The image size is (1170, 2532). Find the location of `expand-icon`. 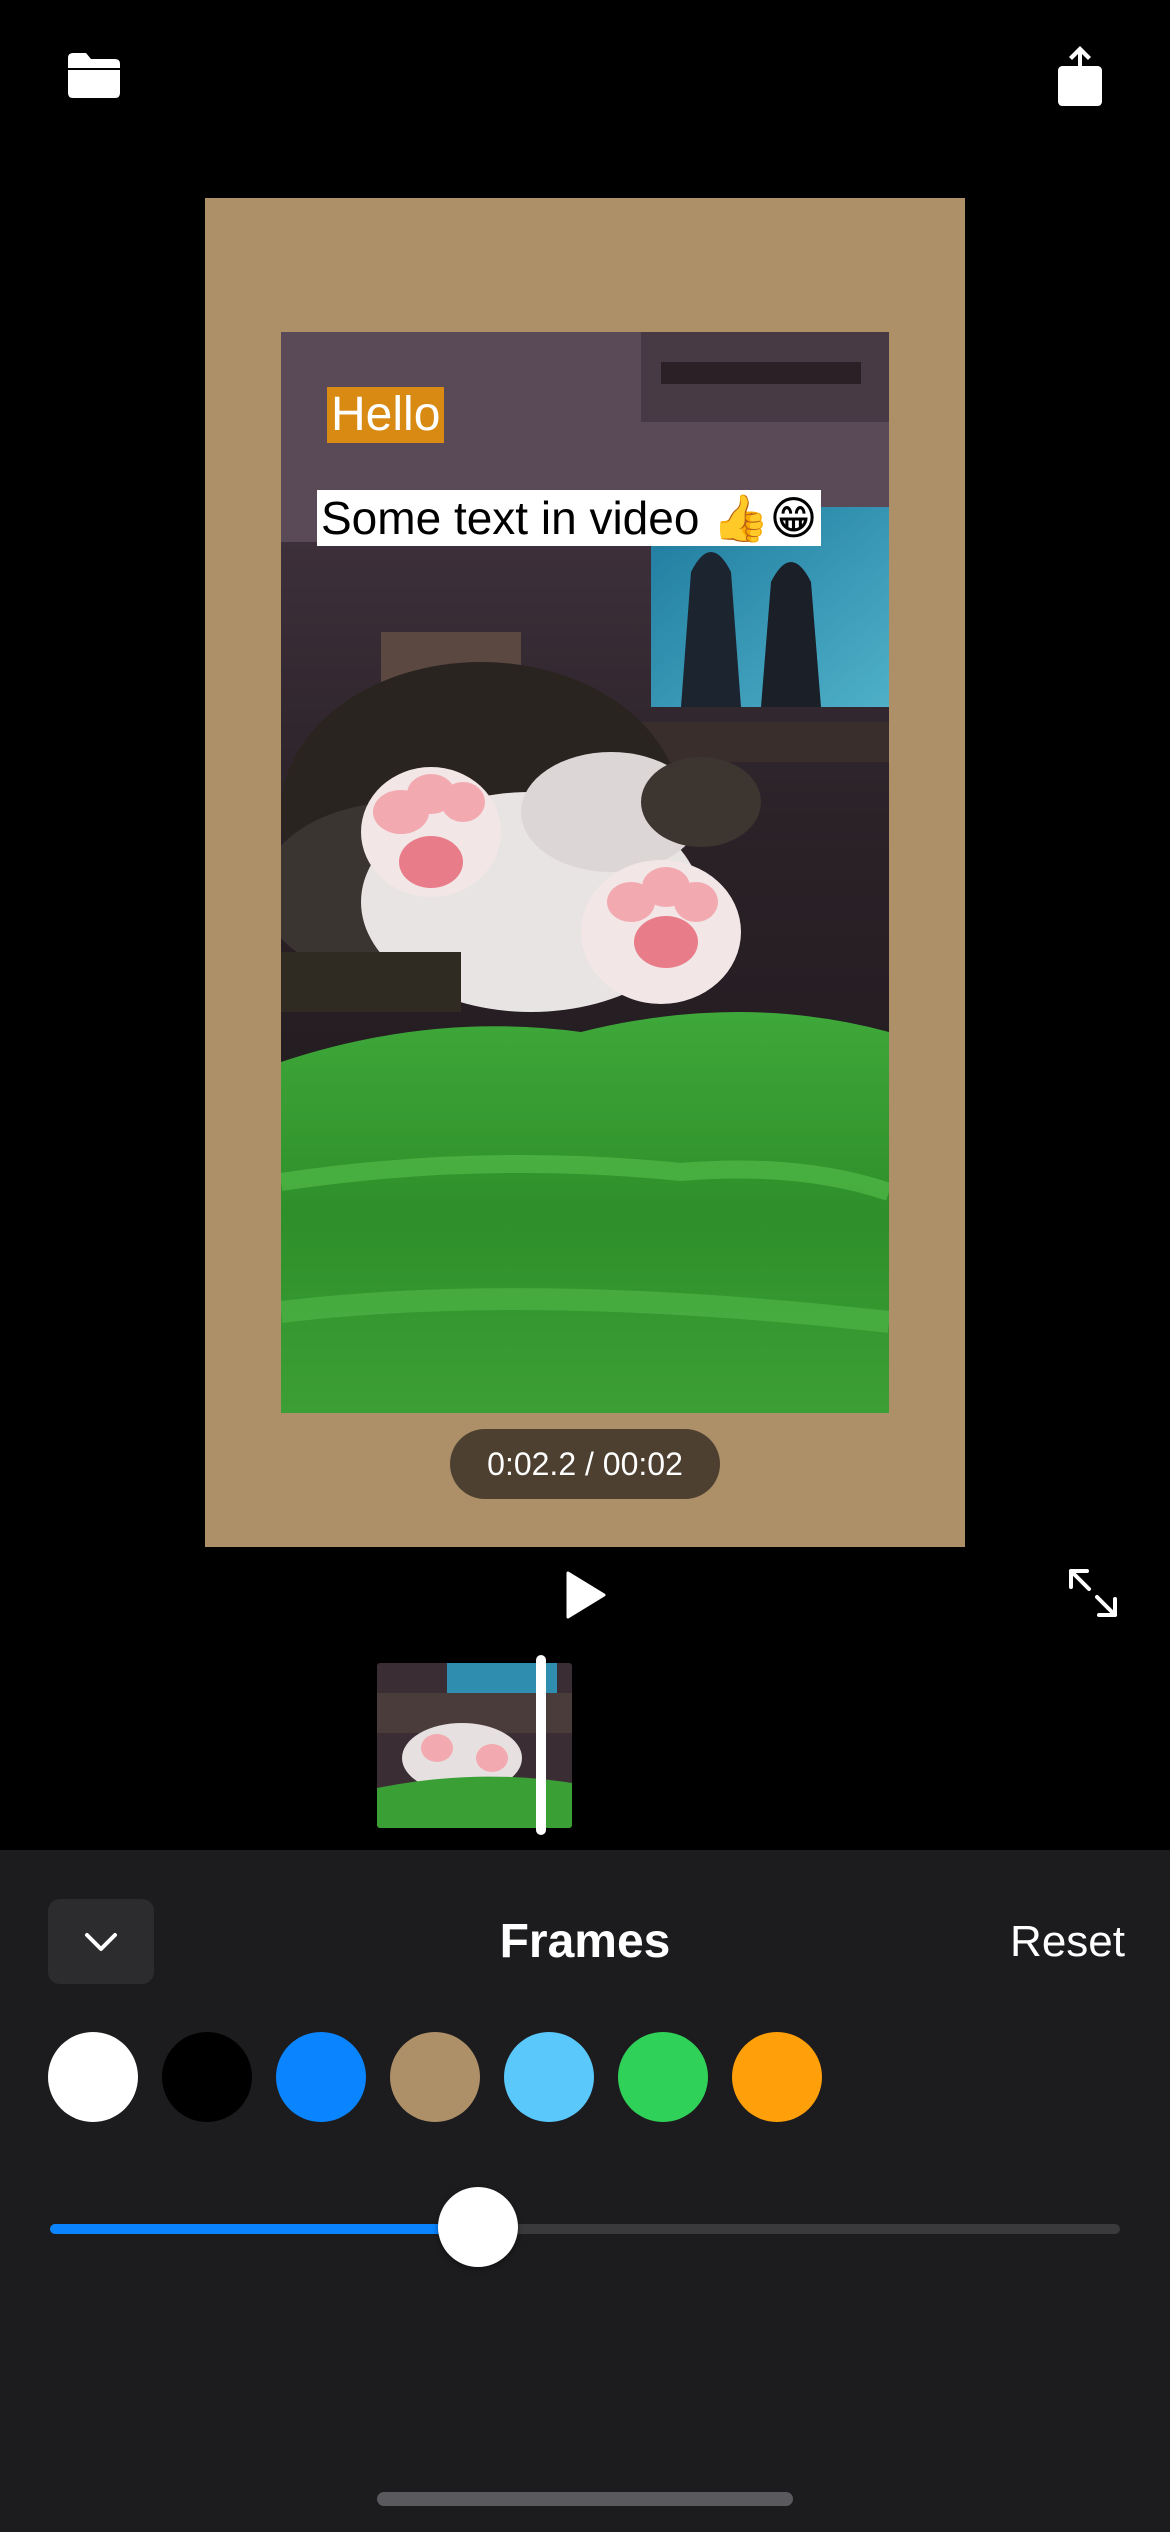

expand-icon is located at coordinates (1093, 1593).